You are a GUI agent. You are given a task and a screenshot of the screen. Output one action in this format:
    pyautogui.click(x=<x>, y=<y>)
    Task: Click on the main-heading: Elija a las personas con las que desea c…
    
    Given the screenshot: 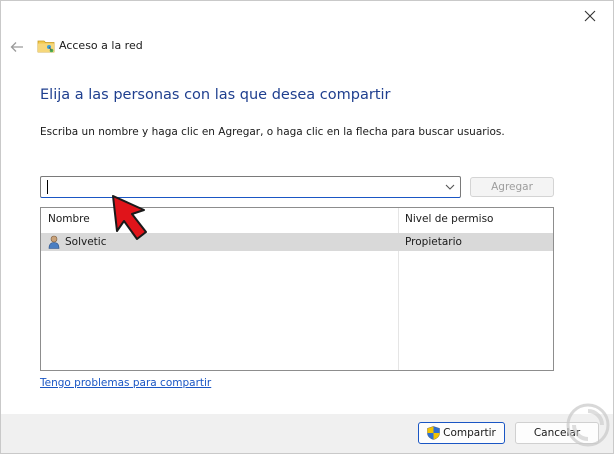 What is the action you would take?
    pyautogui.click(x=215, y=95)
    